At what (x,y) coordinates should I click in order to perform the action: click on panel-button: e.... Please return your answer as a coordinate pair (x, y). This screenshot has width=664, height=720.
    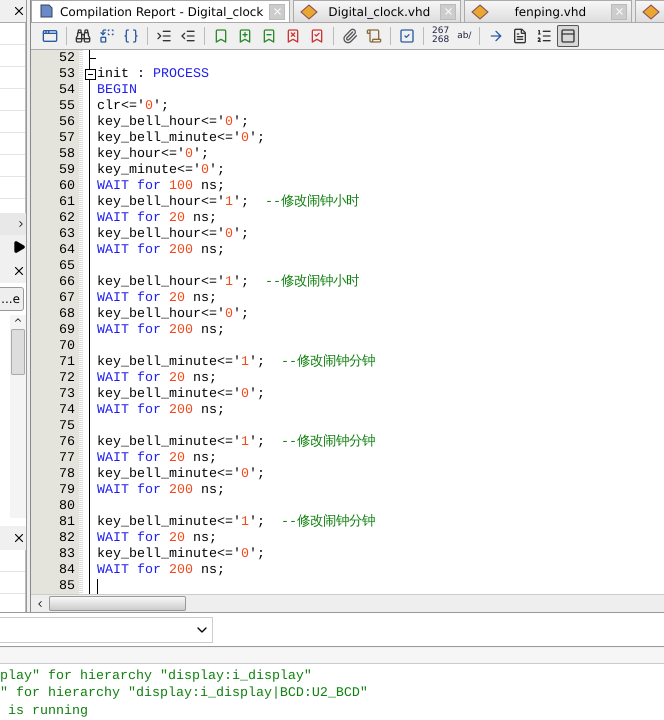
    Looking at the image, I should click on (12, 299).